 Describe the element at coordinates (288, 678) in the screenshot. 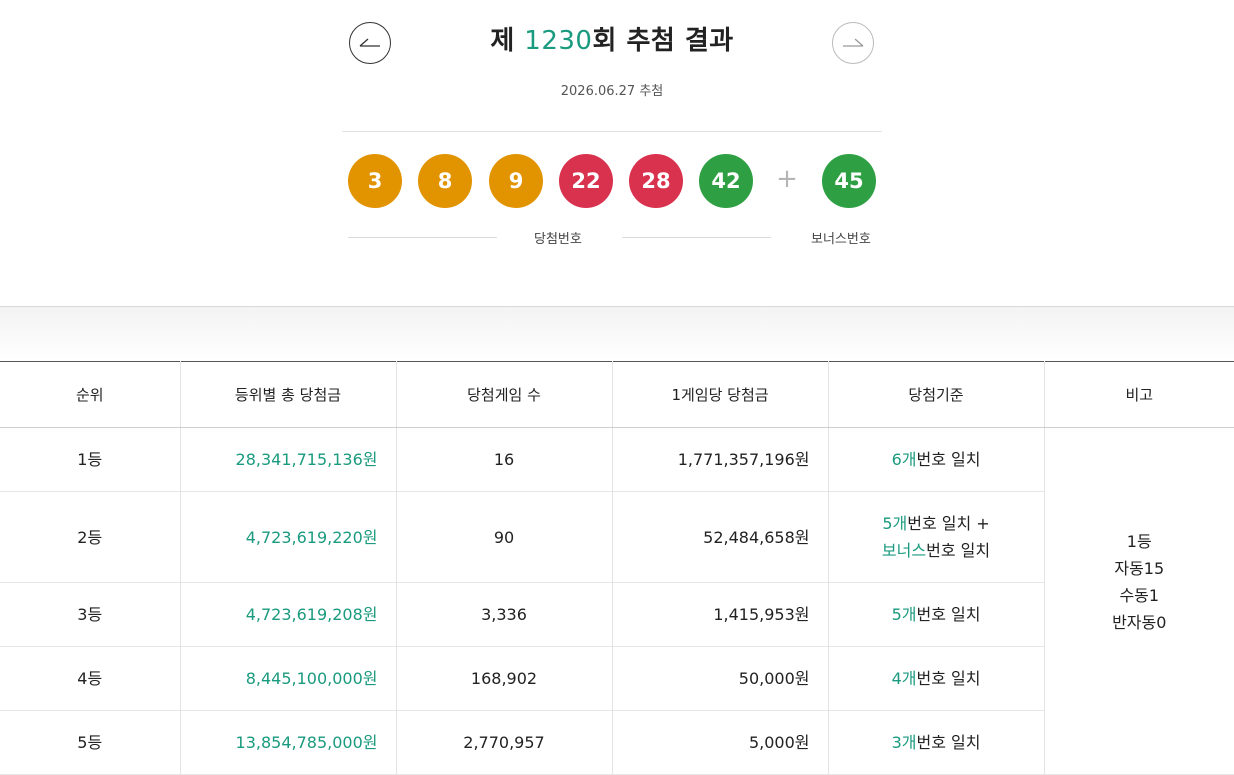

I see `total-prize-cell: 8,445,100,000원` at that location.